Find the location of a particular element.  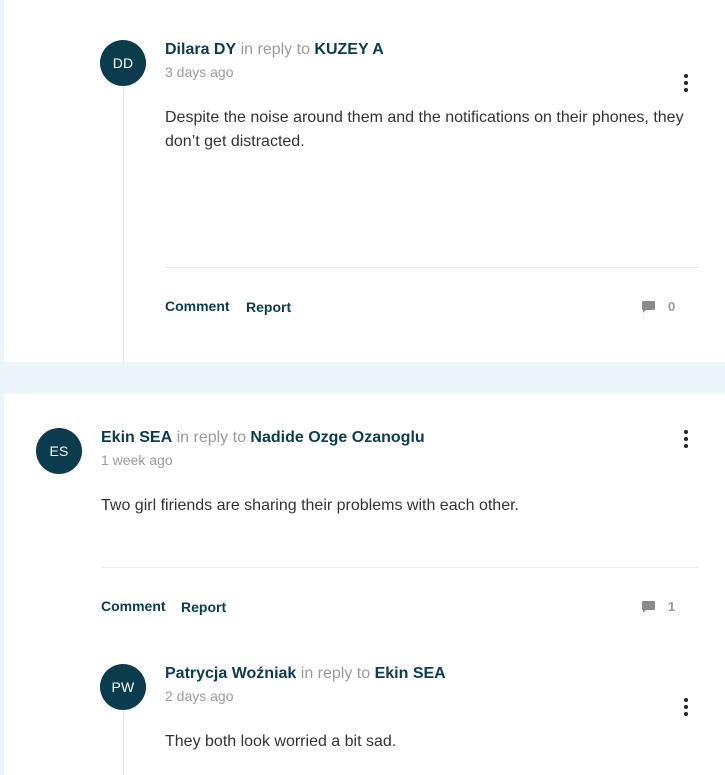

avatar-initials: DD is located at coordinates (123, 63).